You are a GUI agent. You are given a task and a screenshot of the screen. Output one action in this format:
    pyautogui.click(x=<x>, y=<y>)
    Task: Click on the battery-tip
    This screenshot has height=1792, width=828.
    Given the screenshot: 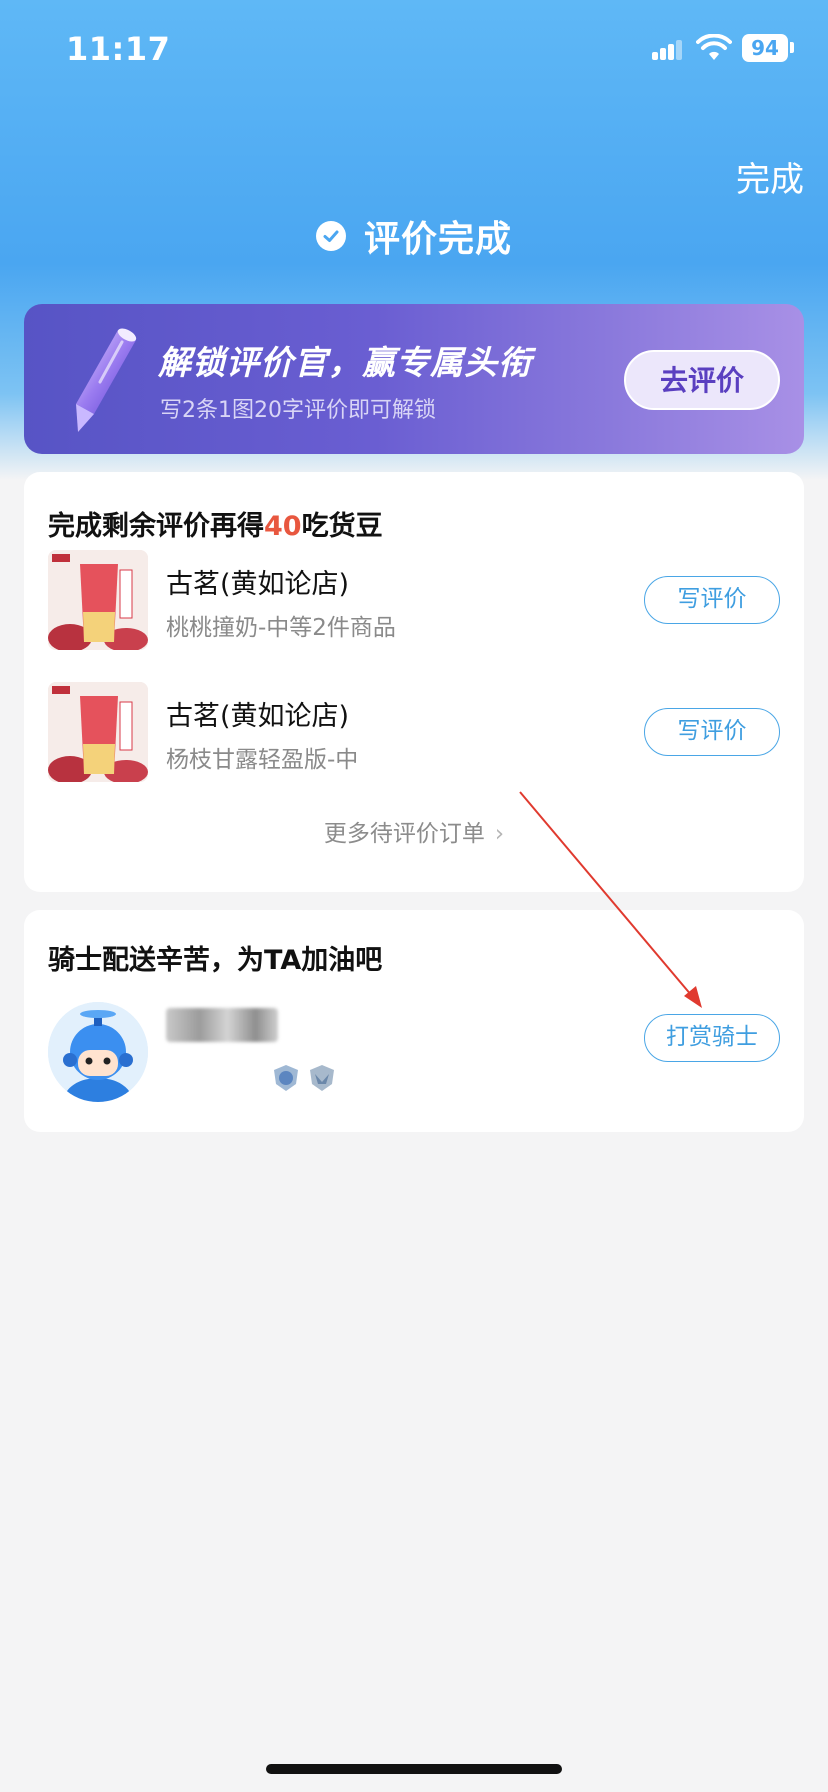 What is the action you would take?
    pyautogui.click(x=792, y=47)
    